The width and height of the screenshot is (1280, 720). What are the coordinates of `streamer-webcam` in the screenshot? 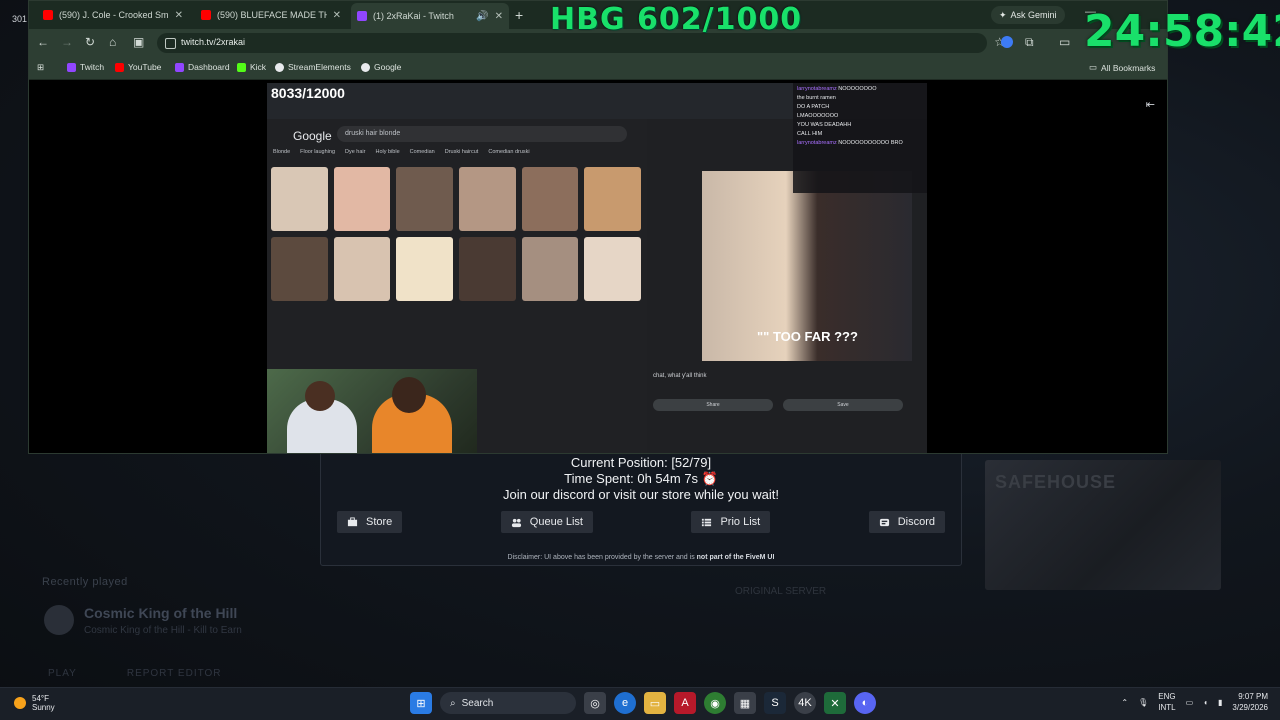 It's located at (372, 411).